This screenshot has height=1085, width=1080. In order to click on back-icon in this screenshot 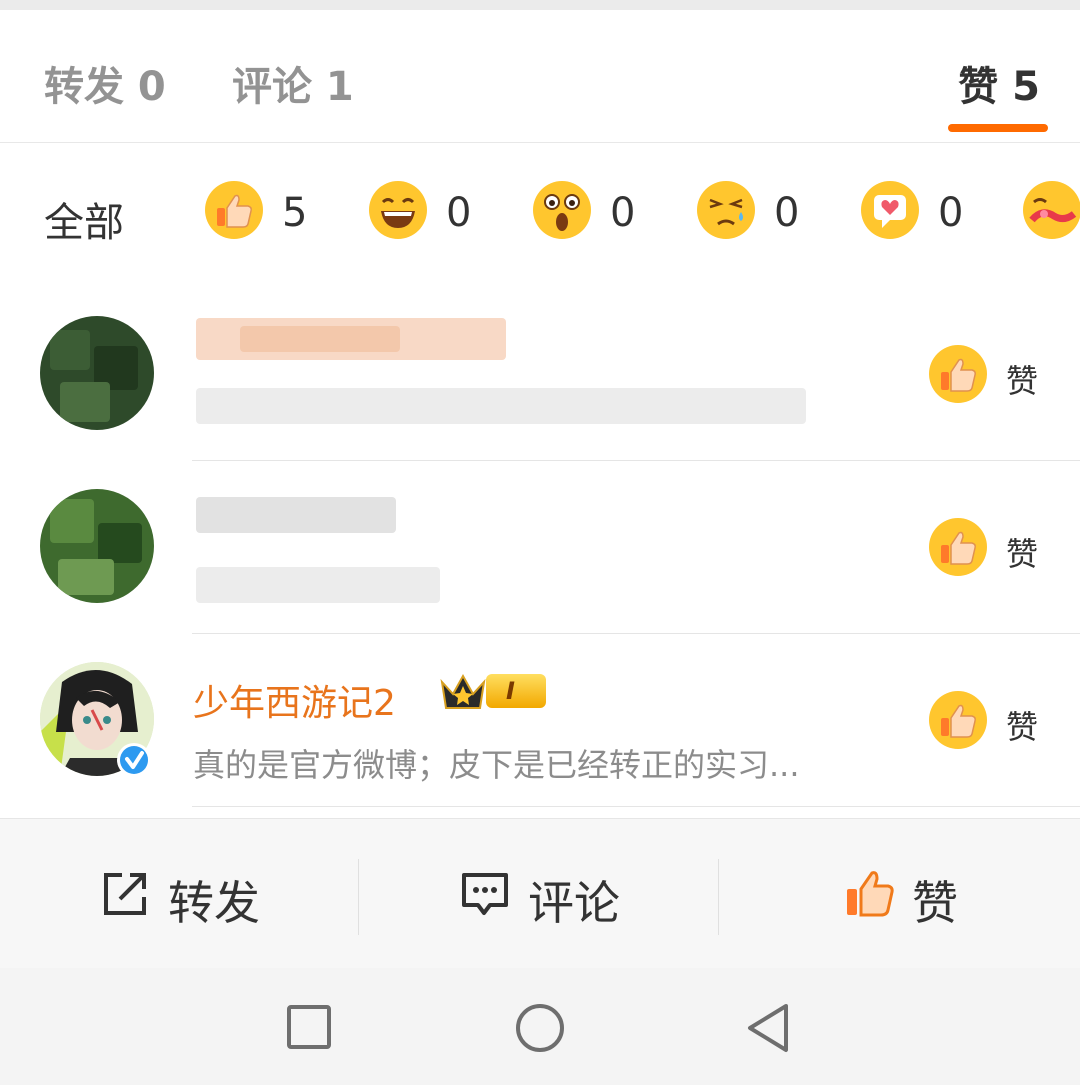, I will do `click(768, 1028)`.